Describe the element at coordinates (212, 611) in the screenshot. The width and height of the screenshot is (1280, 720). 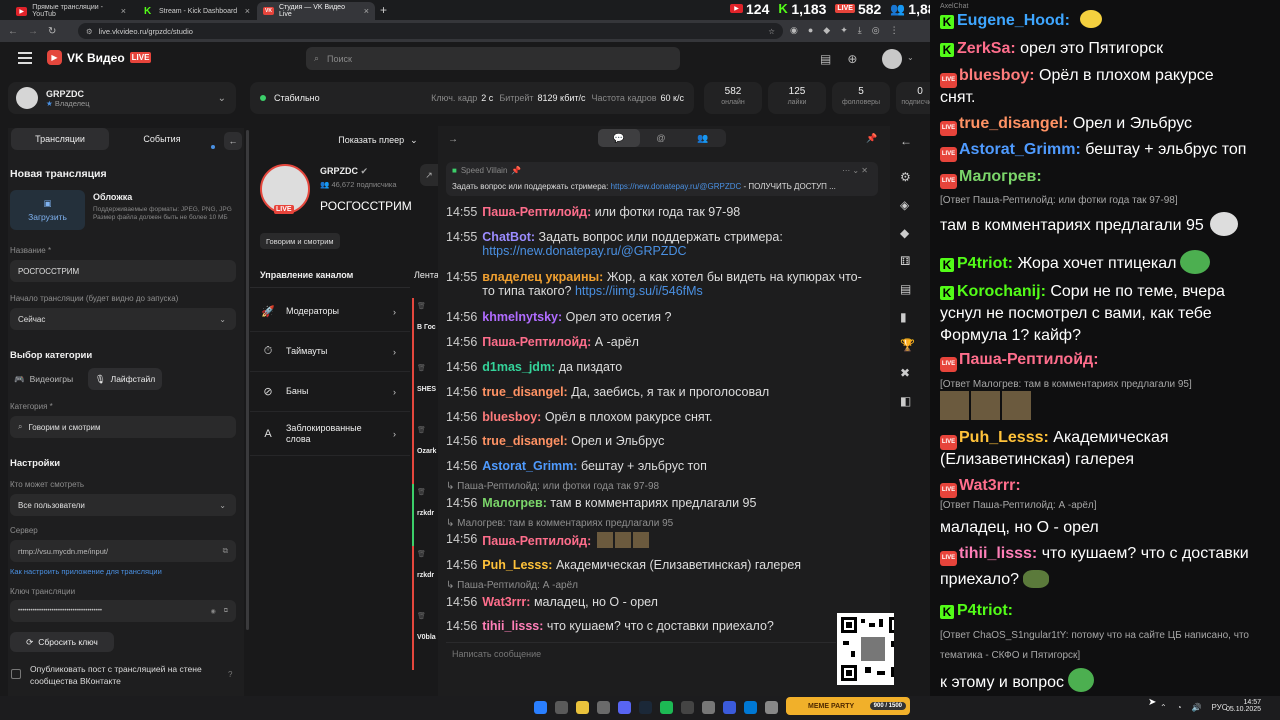
I see `eye-icon: ◉` at that location.